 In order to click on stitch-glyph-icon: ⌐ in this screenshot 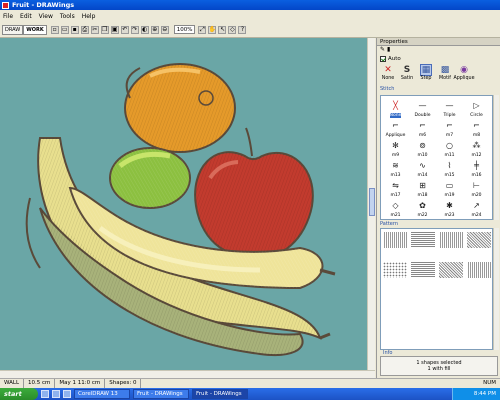, I will do `click(422, 125)`.